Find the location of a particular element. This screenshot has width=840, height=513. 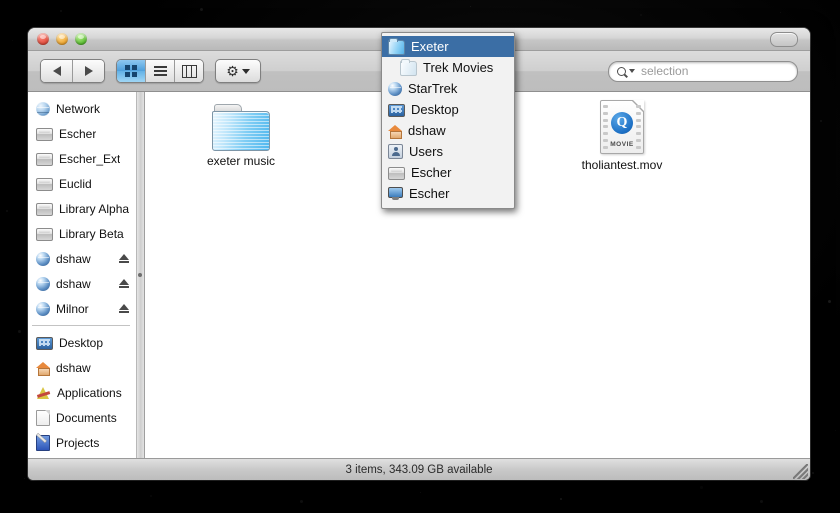

sidebar-item-label: Escher is located at coordinates (78, 133).